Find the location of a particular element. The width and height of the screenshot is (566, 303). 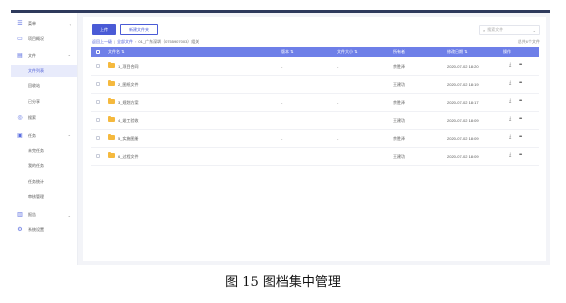

chevron-icon: ⌄ is located at coordinates (69, 215).